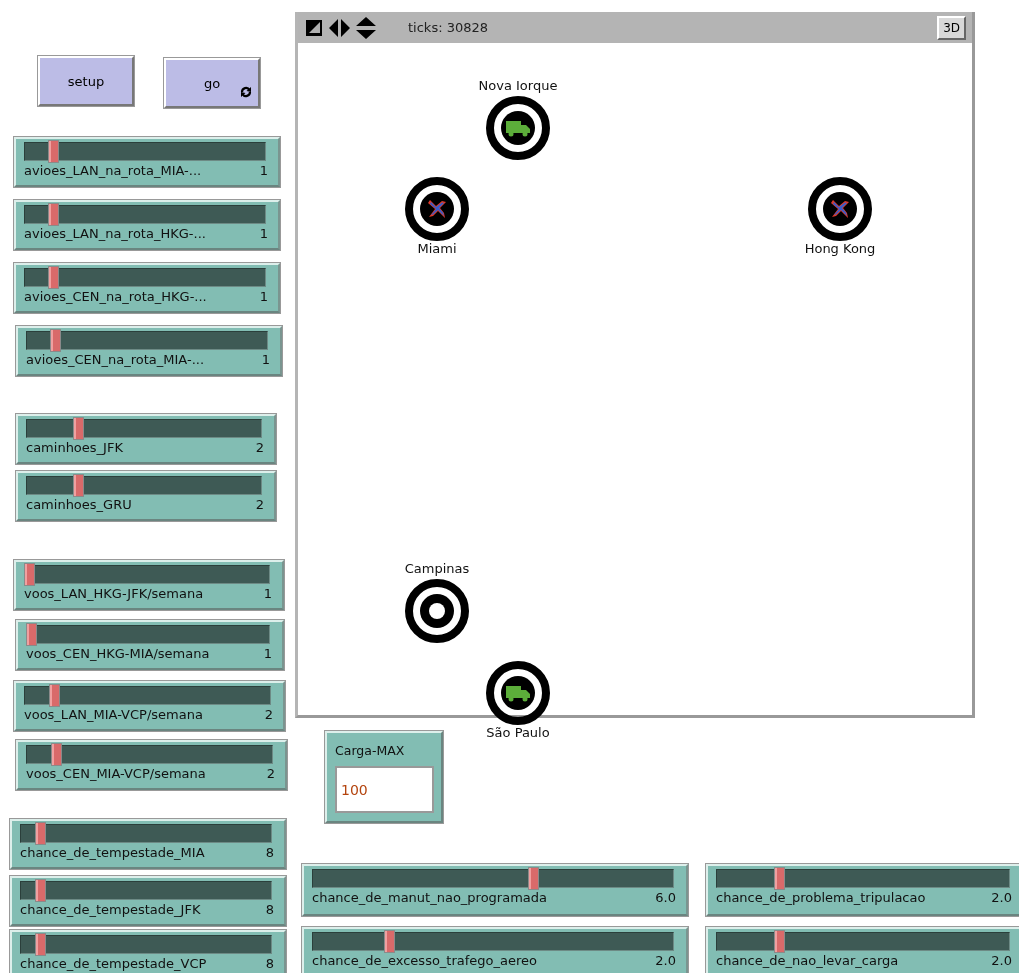 The image size is (1019, 973). I want to click on location-label: São Paulo, so click(518, 732).